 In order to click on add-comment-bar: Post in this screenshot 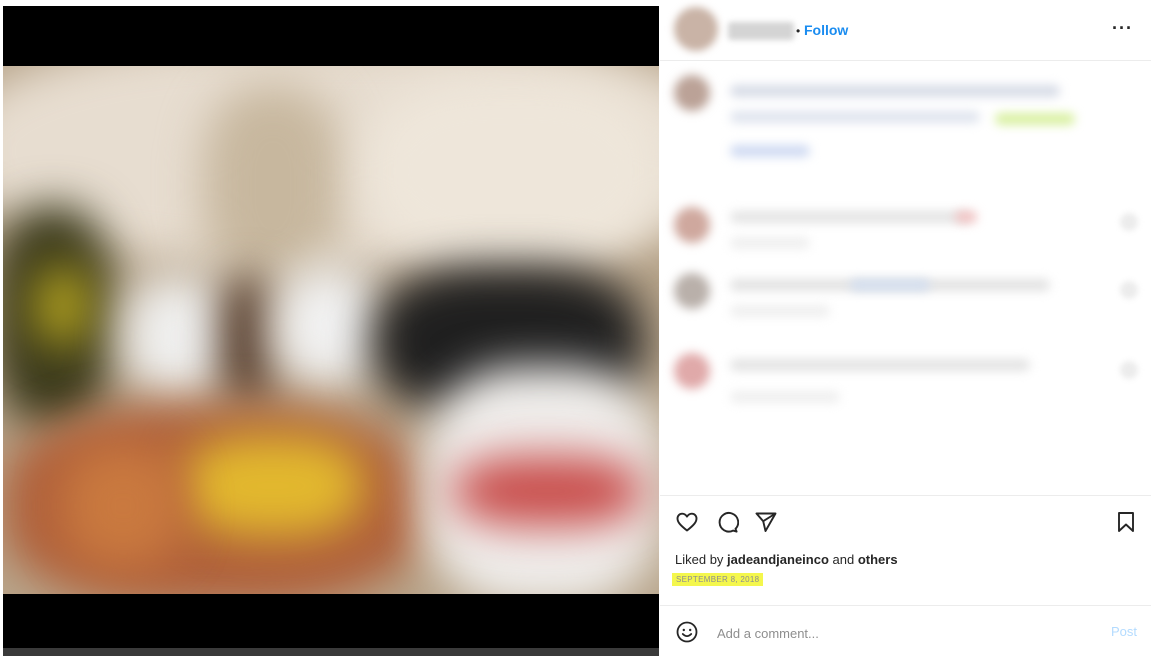, I will do `click(905, 631)`.